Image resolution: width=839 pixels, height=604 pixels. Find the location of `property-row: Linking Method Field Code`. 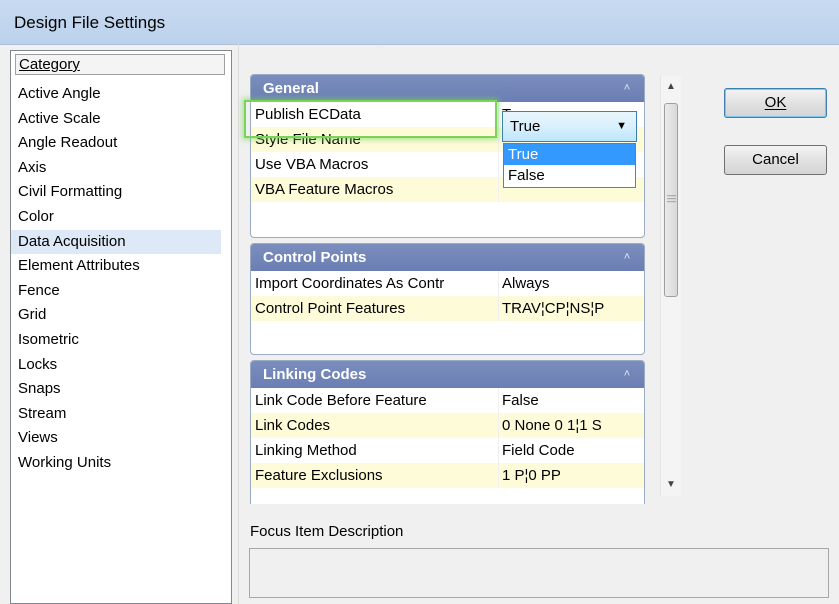

property-row: Linking Method Field Code is located at coordinates (447, 450).